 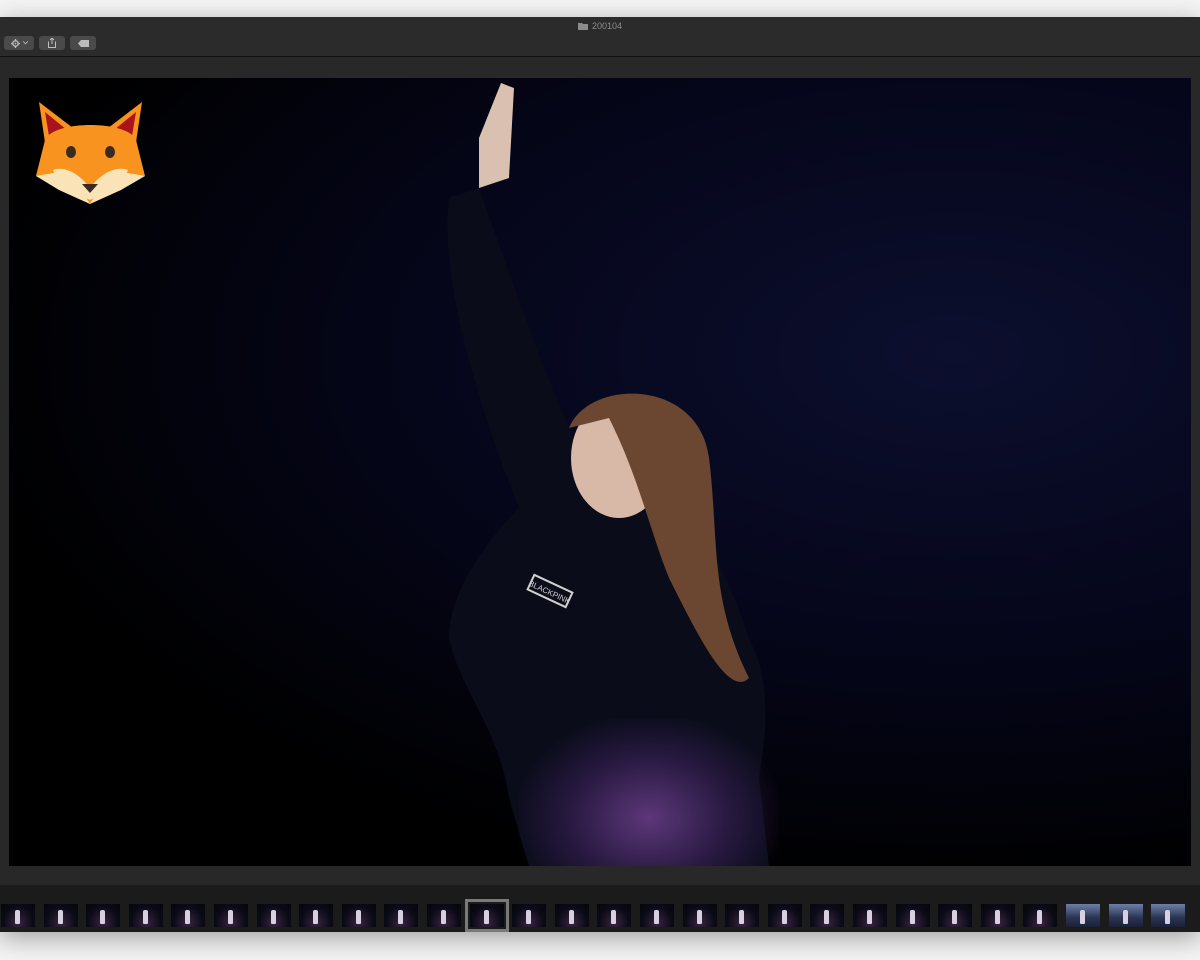 What do you see at coordinates (607, 25) in the screenshot?
I see `window-title: 200104` at bounding box center [607, 25].